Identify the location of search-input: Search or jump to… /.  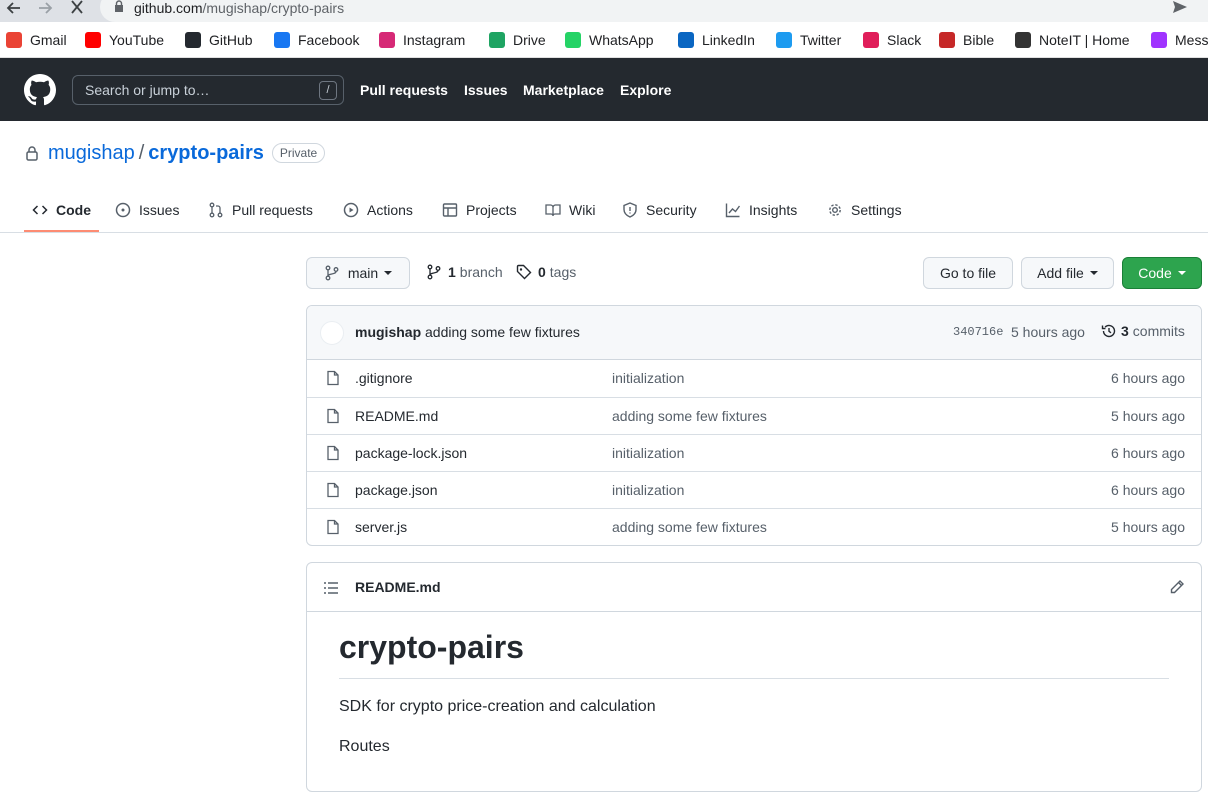
(208, 90).